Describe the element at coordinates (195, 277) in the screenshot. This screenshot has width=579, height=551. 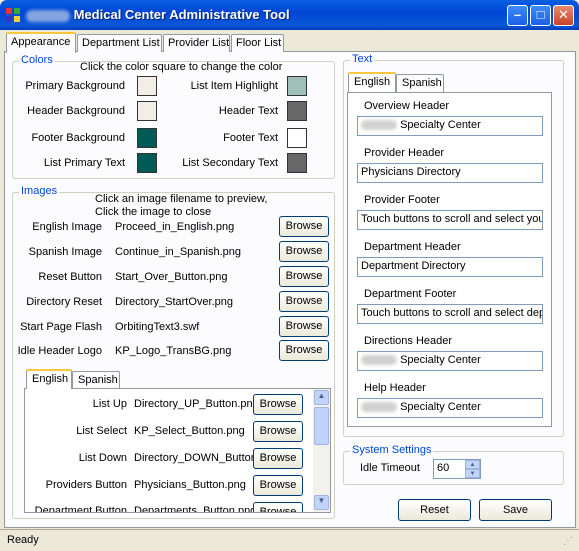
I see `reset-button-file: Start_Over_Button.png` at that location.